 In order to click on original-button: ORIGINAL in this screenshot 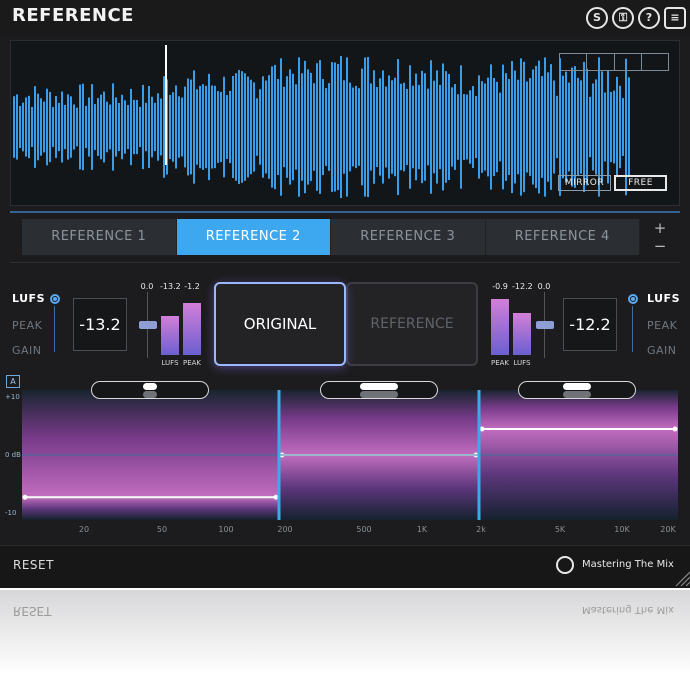, I will do `click(280, 324)`.